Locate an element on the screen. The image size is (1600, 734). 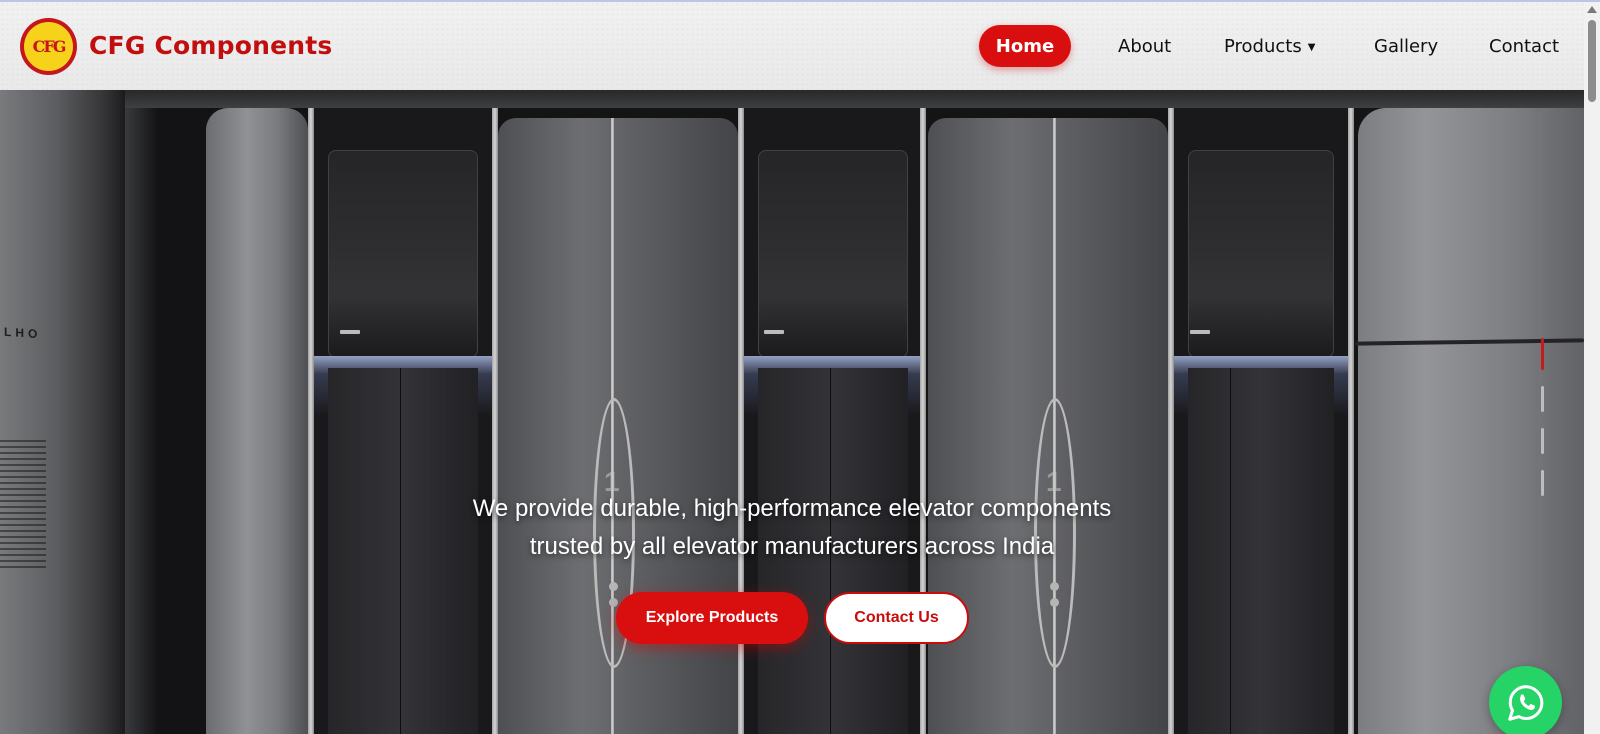
contact-us-button: Contact Us is located at coordinates (896, 618).